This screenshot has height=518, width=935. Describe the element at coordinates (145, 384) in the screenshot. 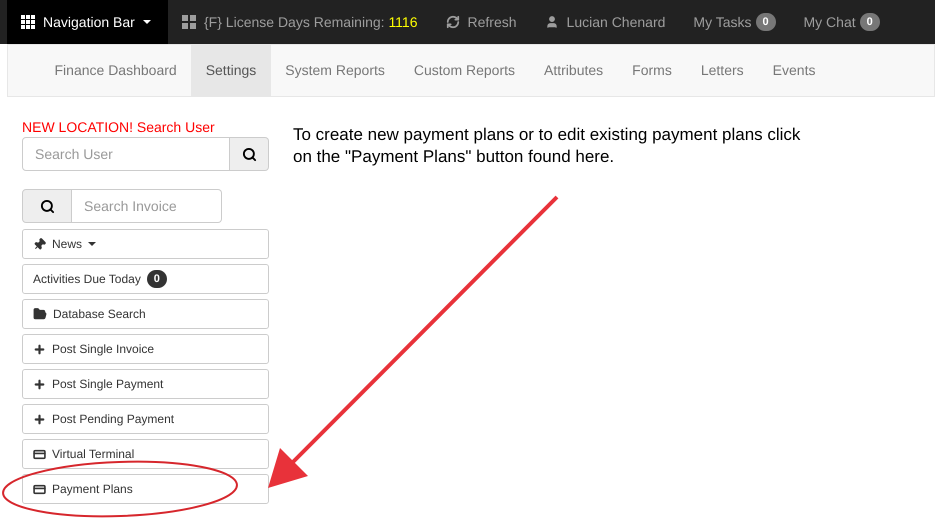

I see `sidebar-menu-item: Post Single Payment` at that location.